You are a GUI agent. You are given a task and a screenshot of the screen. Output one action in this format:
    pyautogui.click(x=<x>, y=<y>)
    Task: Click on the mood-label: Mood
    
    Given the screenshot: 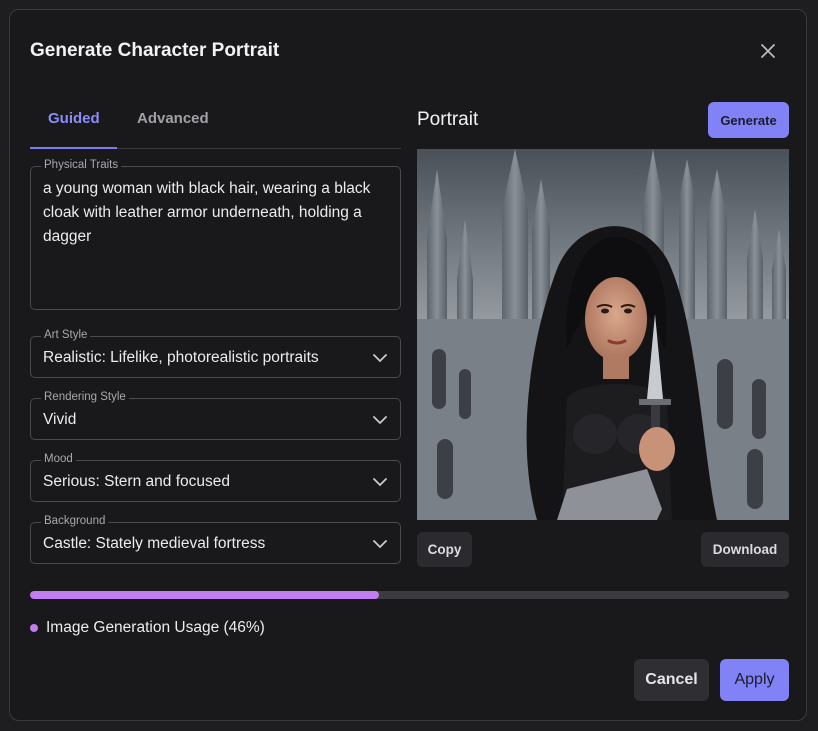 What is the action you would take?
    pyautogui.click(x=58, y=459)
    